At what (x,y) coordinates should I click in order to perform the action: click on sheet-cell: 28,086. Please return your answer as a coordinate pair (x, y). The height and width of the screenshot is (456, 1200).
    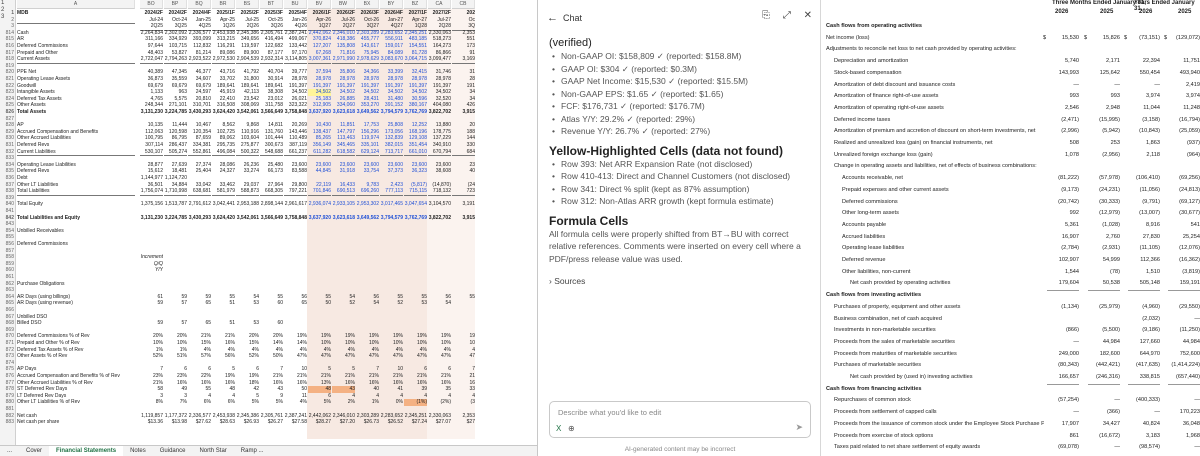
    Looking at the image, I should click on (223, 165).